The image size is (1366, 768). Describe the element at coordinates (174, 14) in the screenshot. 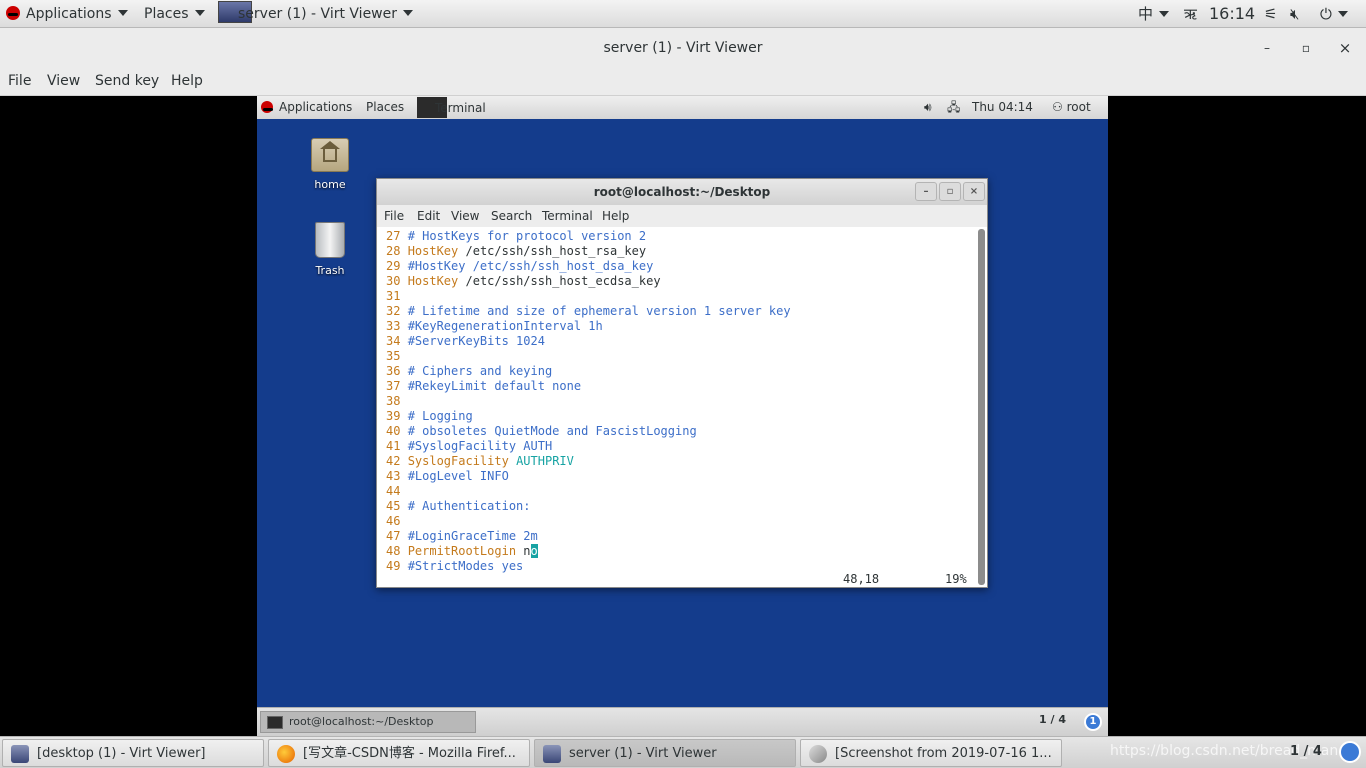

I see `host-places-menu: Places` at that location.